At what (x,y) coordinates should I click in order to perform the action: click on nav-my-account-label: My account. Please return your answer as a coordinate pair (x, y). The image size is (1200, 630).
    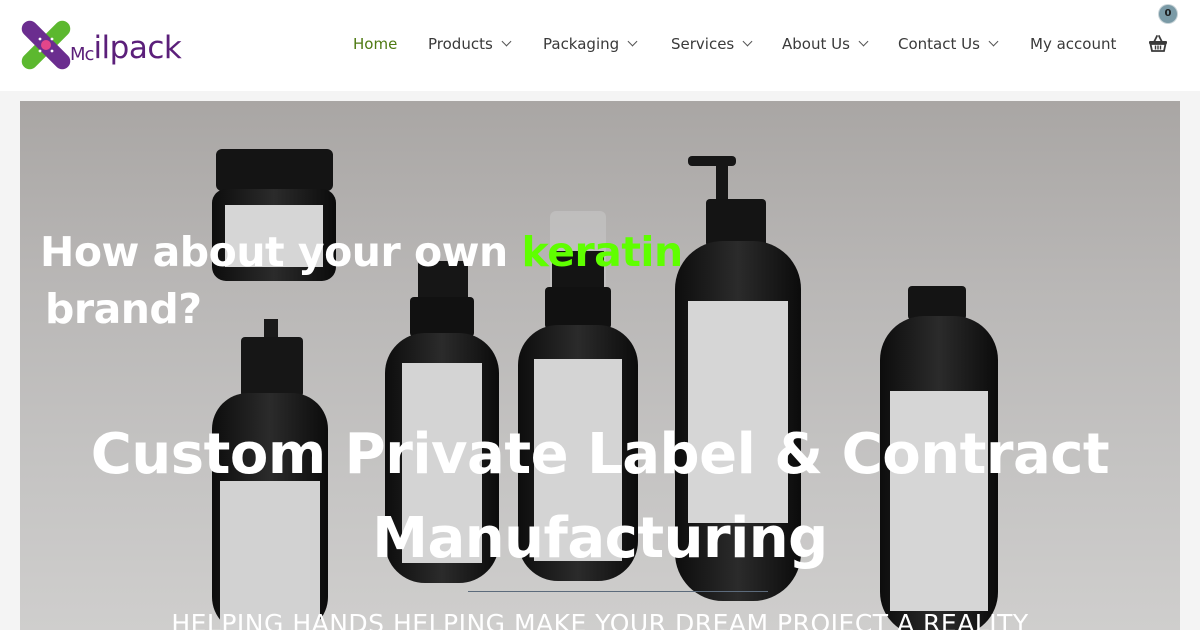
    Looking at the image, I should click on (1073, 44).